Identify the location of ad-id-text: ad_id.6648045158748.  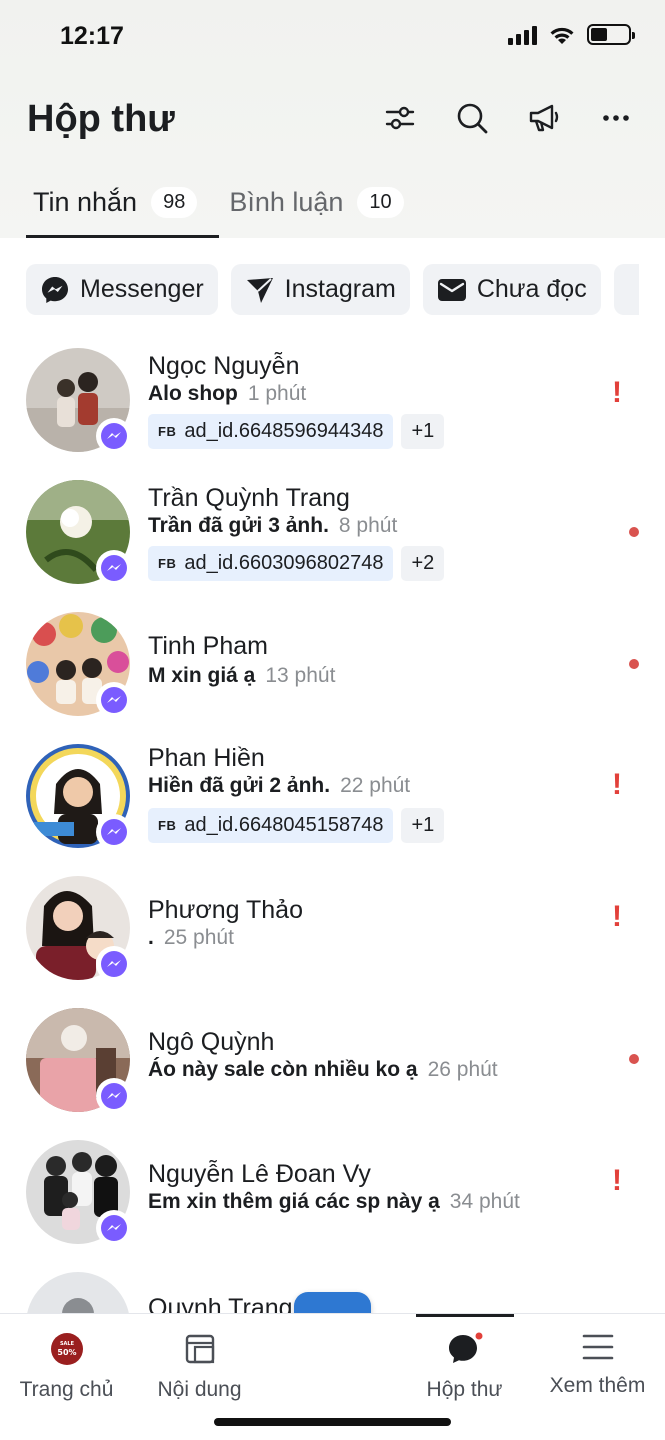
(284, 825).